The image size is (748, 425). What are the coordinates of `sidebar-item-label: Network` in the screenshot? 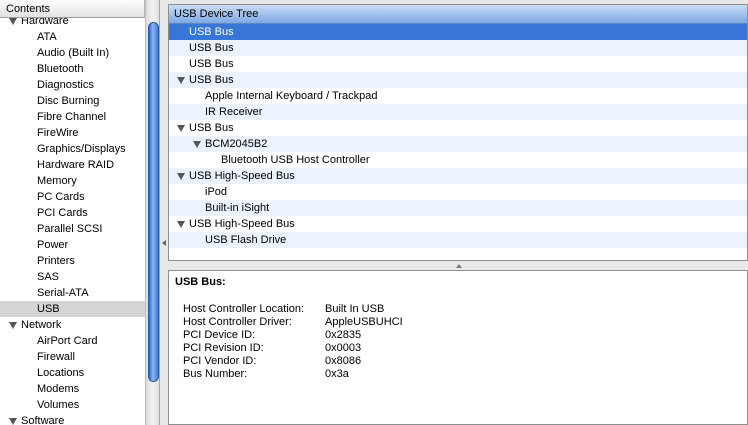 It's located at (41, 325).